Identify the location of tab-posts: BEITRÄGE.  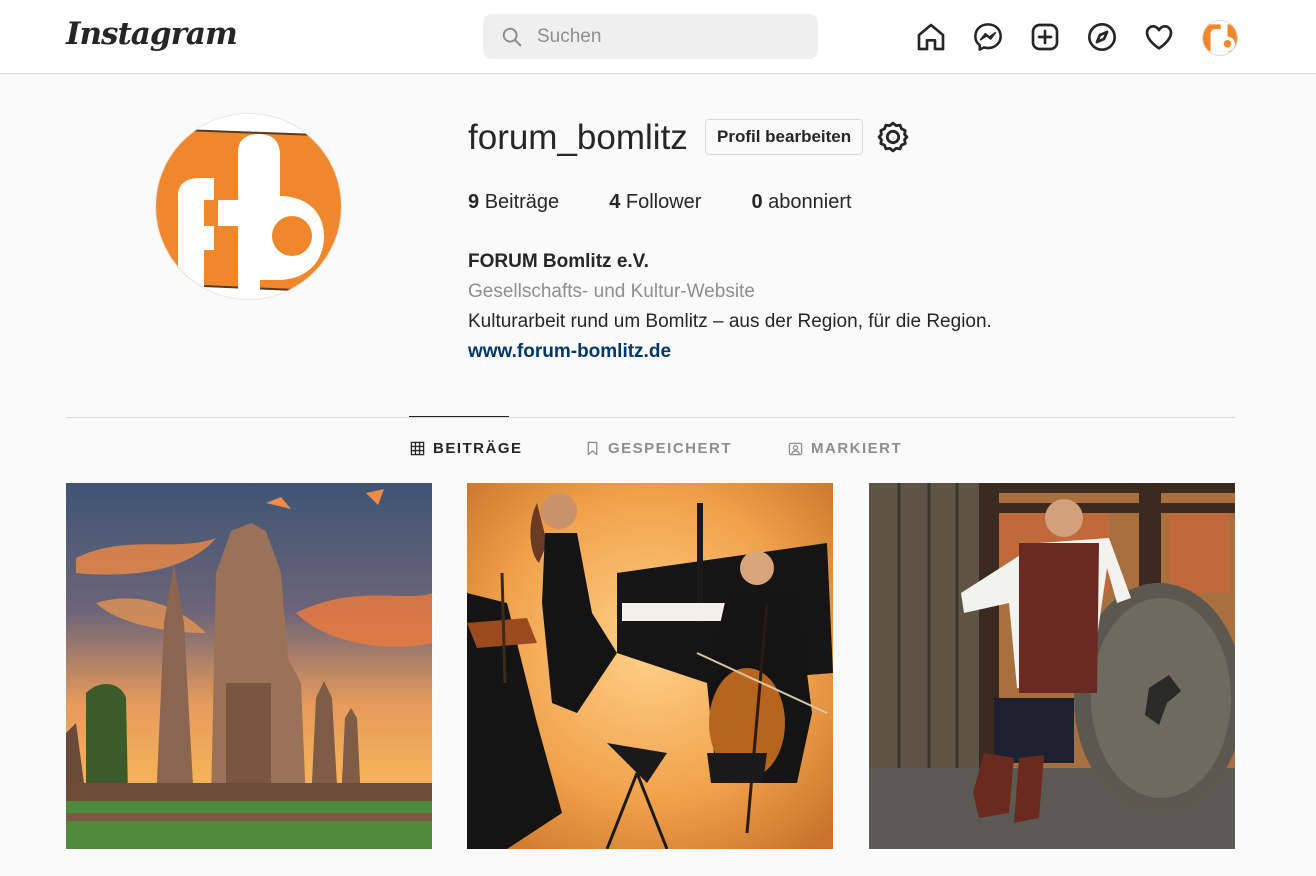
(466, 448).